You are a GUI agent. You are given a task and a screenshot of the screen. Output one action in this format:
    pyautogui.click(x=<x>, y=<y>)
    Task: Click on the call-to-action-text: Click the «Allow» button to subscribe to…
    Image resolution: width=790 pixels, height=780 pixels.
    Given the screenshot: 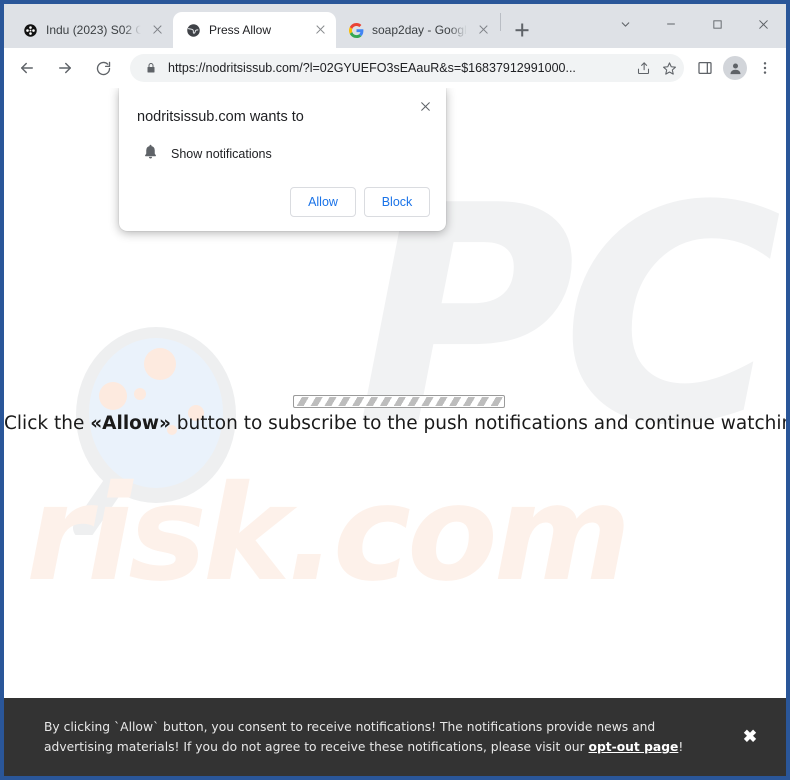 What is the action you would take?
    pyautogui.click(x=395, y=423)
    